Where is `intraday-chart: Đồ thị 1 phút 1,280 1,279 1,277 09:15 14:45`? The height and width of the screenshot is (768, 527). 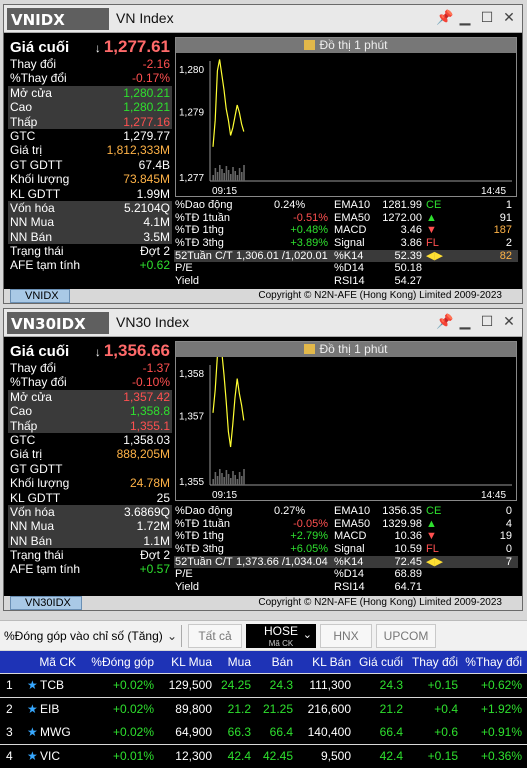
intraday-chart: Đồ thị 1 phút 1,280 1,279 1,277 09:15 14:45 is located at coordinates (346, 117).